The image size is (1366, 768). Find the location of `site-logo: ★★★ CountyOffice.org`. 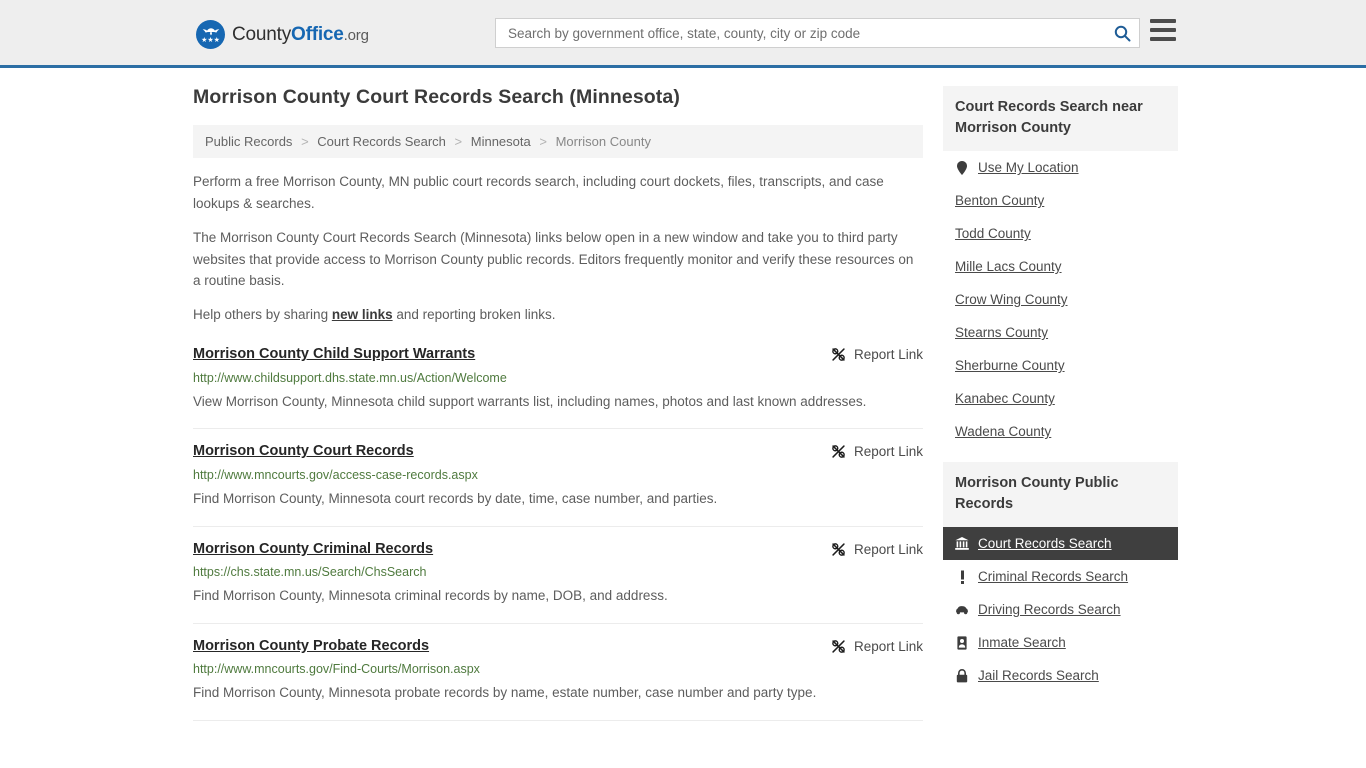

site-logo: ★★★ CountyOffice.org is located at coordinates (282, 34).